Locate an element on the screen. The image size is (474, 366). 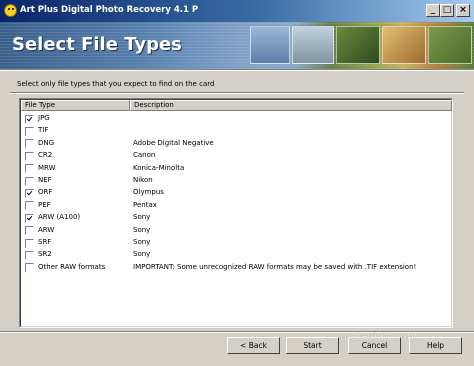
list-header: File Type Description is located at coordinates (236, 105).